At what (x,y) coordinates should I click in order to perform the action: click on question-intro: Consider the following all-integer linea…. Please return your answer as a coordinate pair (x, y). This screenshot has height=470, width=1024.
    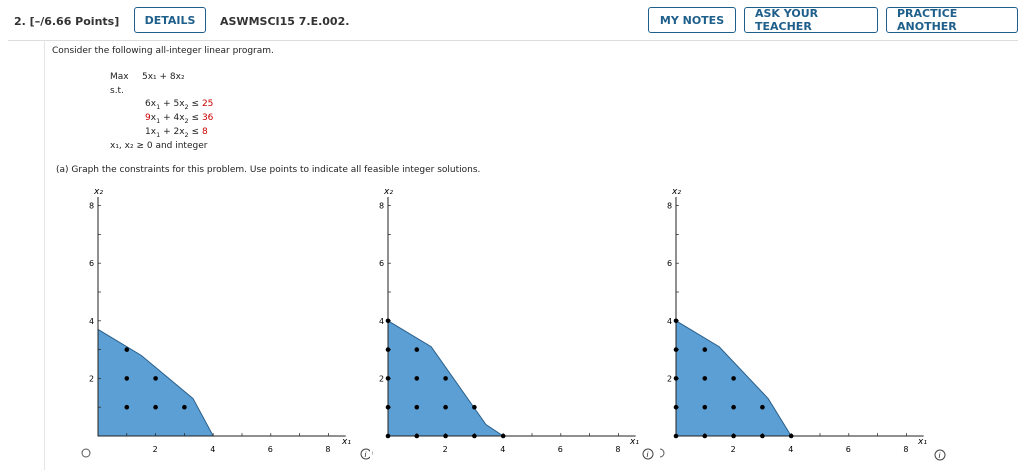
    Looking at the image, I should click on (163, 51).